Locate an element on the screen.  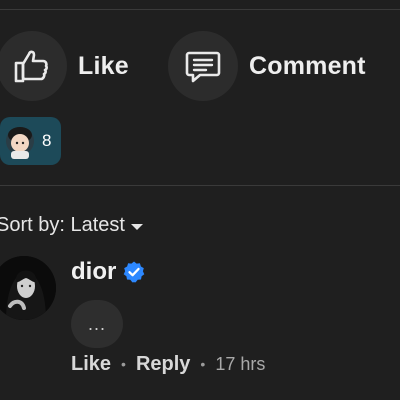
comment-reply-link: Reply is located at coordinates (163, 364).